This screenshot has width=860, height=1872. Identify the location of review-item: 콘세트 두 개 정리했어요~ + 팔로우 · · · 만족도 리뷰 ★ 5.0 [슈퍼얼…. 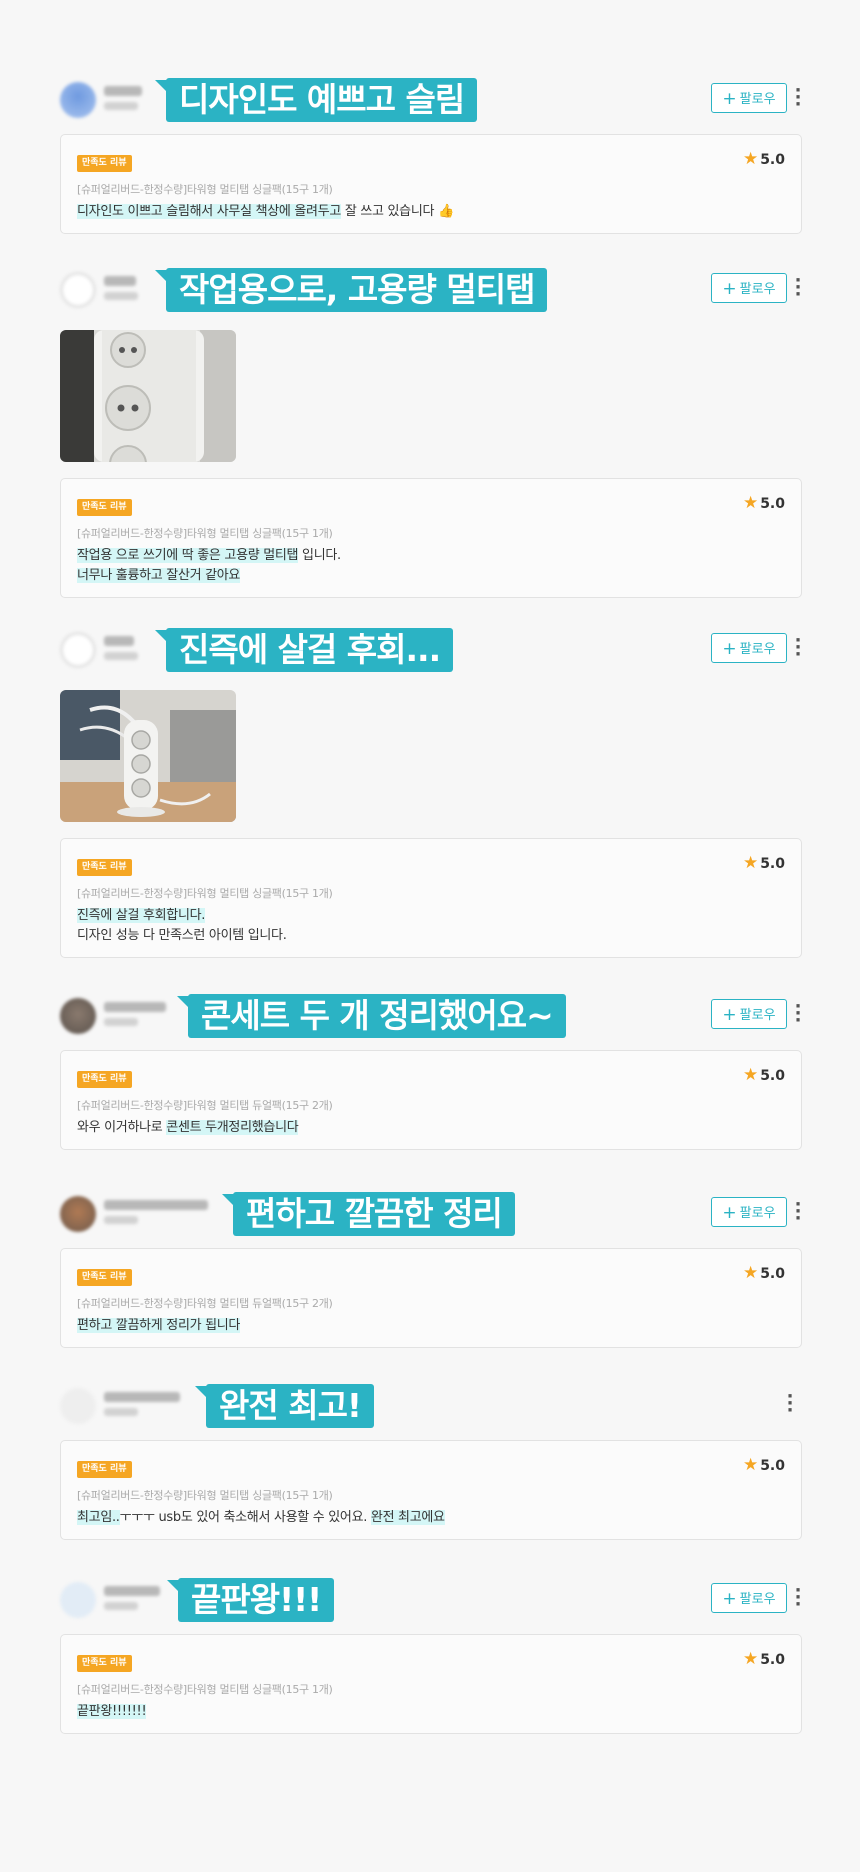
(431, 1072).